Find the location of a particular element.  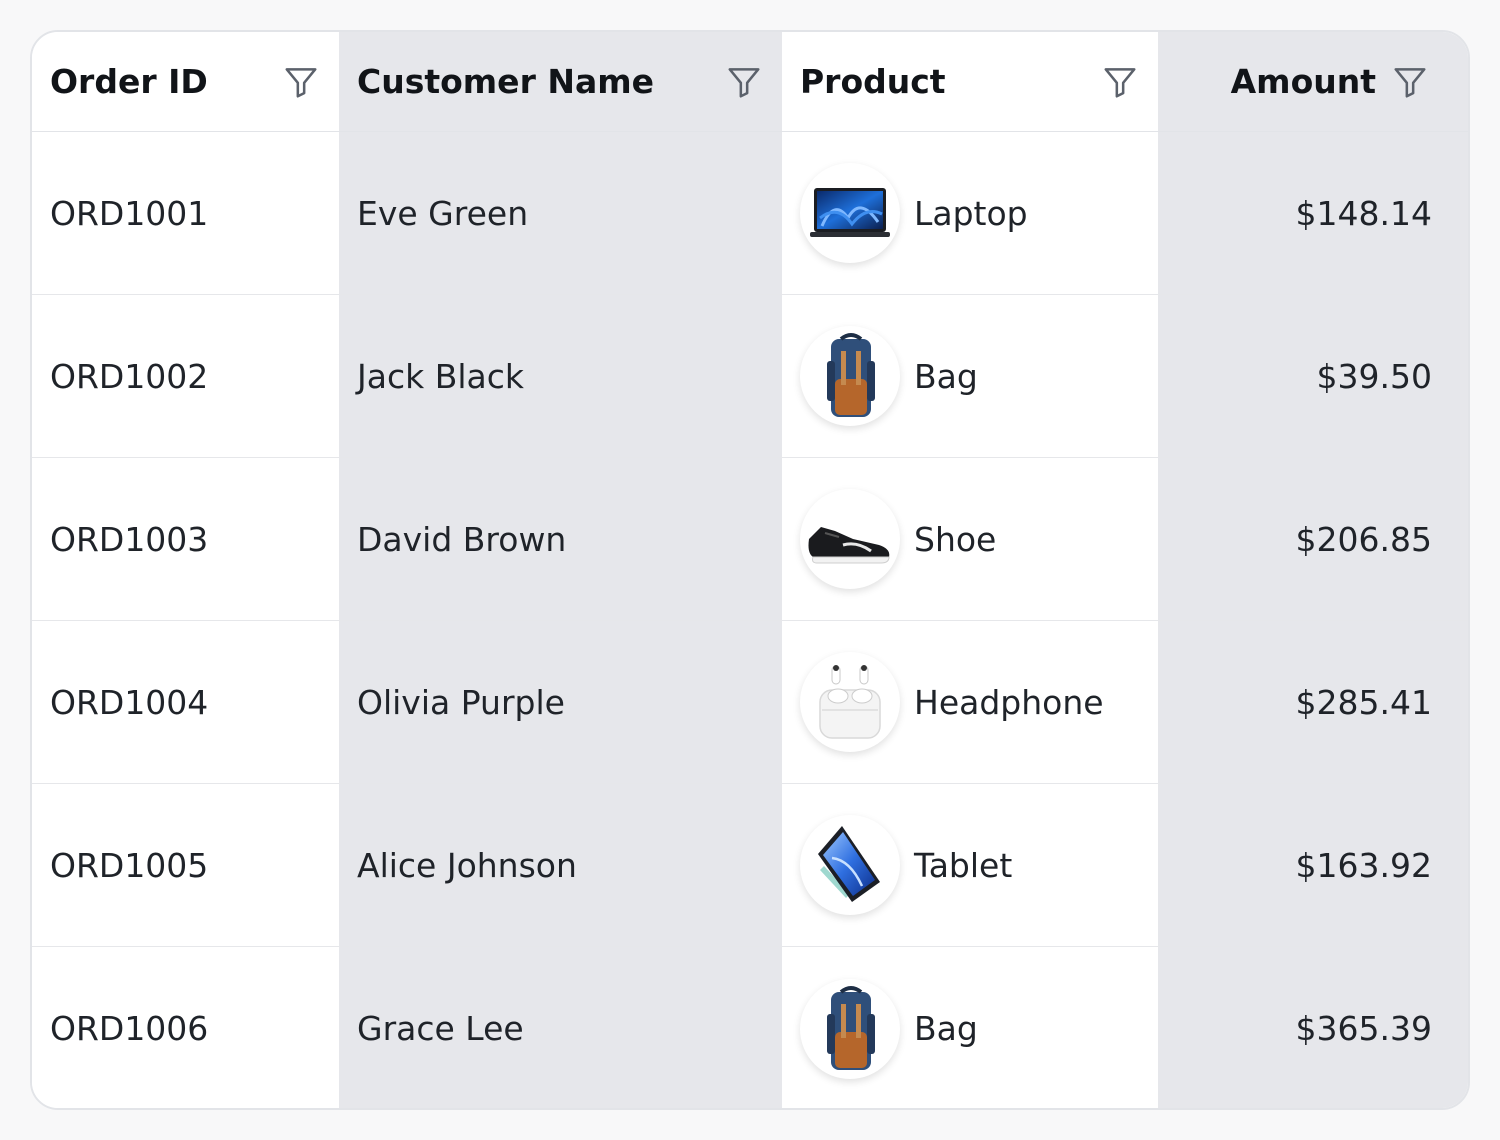

column-header-product: Product is located at coordinates (970, 82).